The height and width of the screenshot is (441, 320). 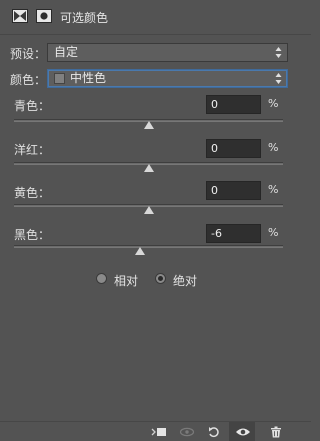 I want to click on relative-label: 相对, so click(x=126, y=281).